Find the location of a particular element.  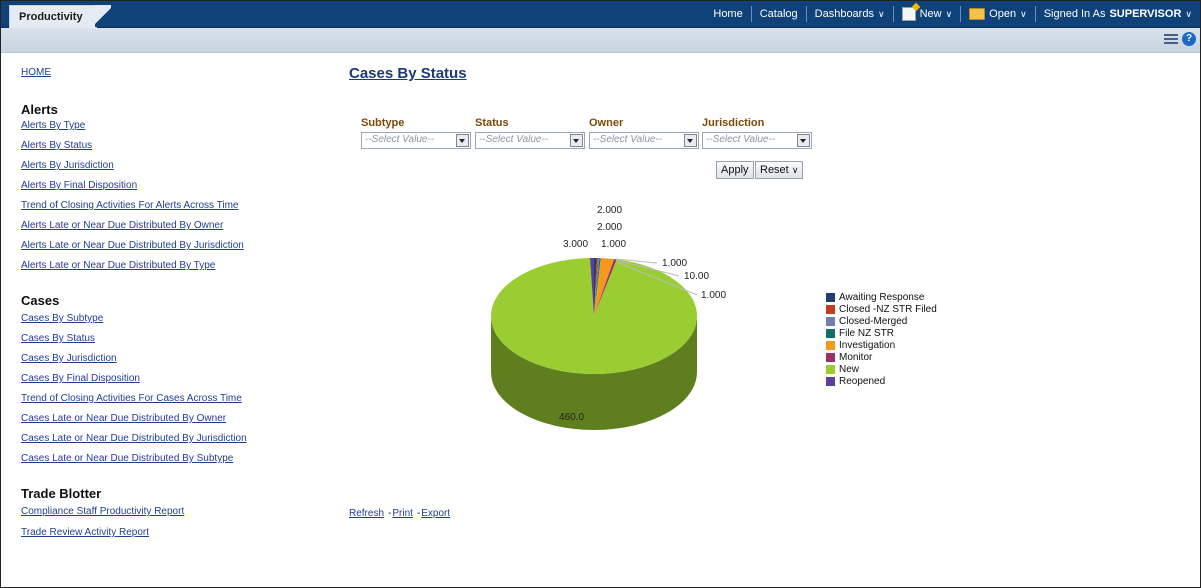

reset-label: Reset is located at coordinates (774, 170).